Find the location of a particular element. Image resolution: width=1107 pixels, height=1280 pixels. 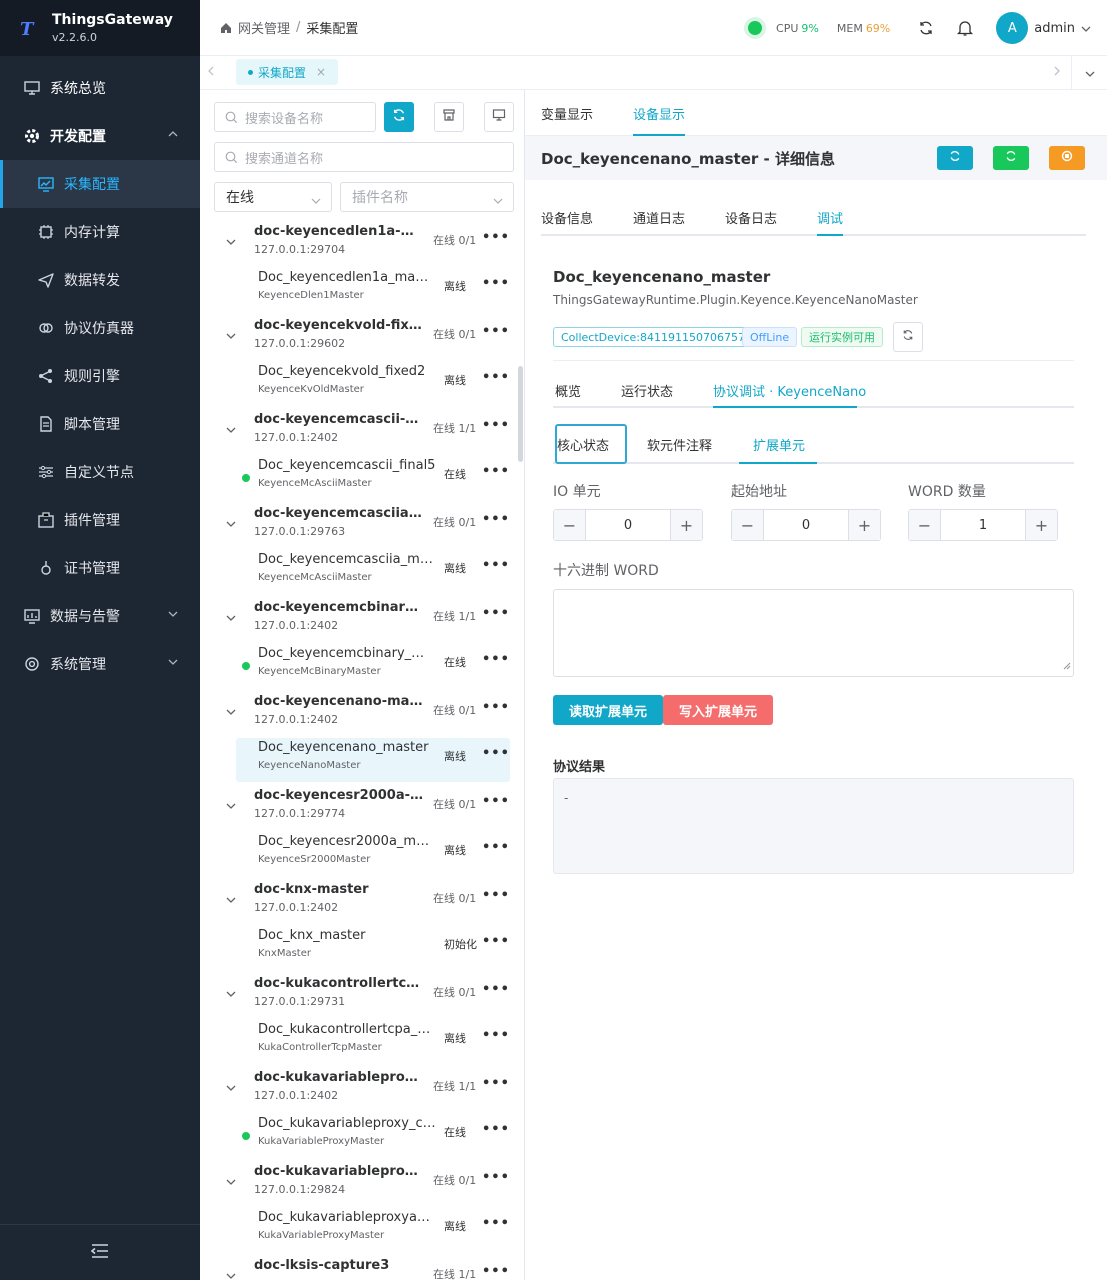

tab-device-info: 设备信息 is located at coordinates (567, 217).